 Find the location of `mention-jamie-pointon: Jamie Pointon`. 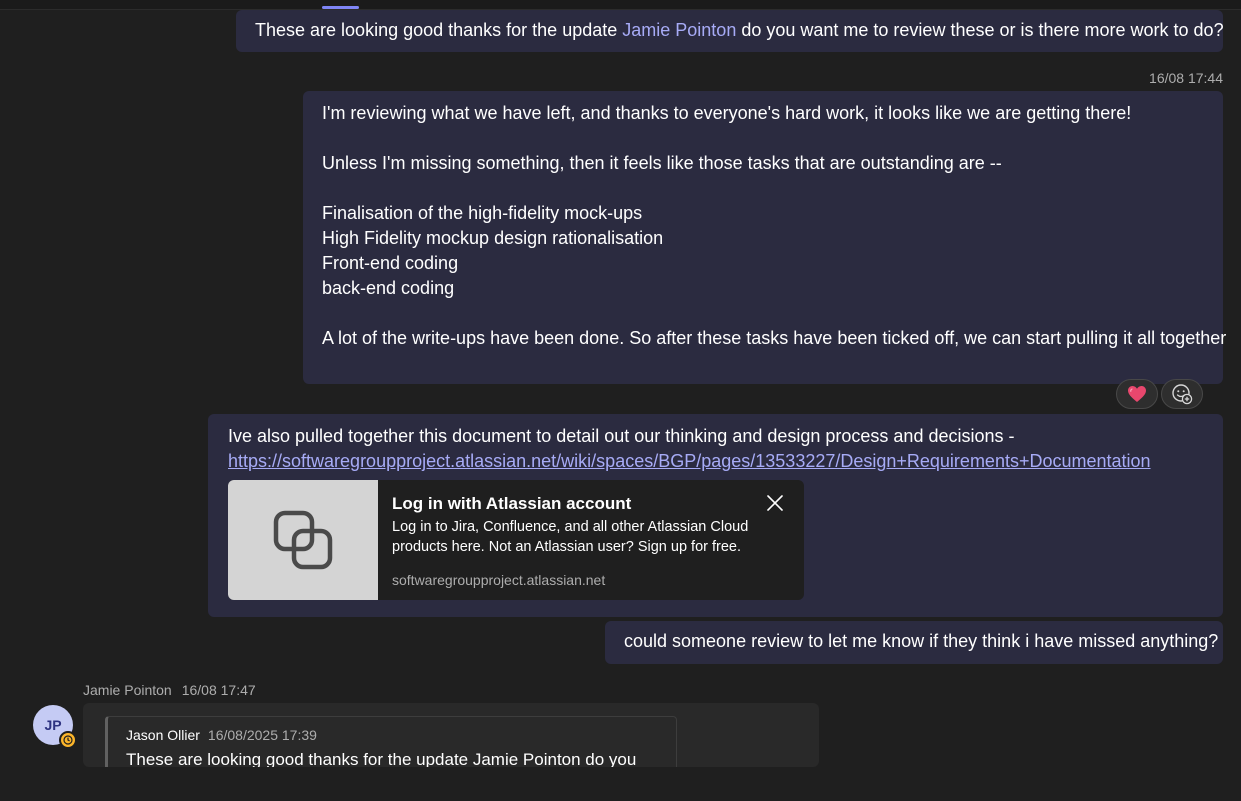

mention-jamie-pointon: Jamie Pointon is located at coordinates (679, 30).